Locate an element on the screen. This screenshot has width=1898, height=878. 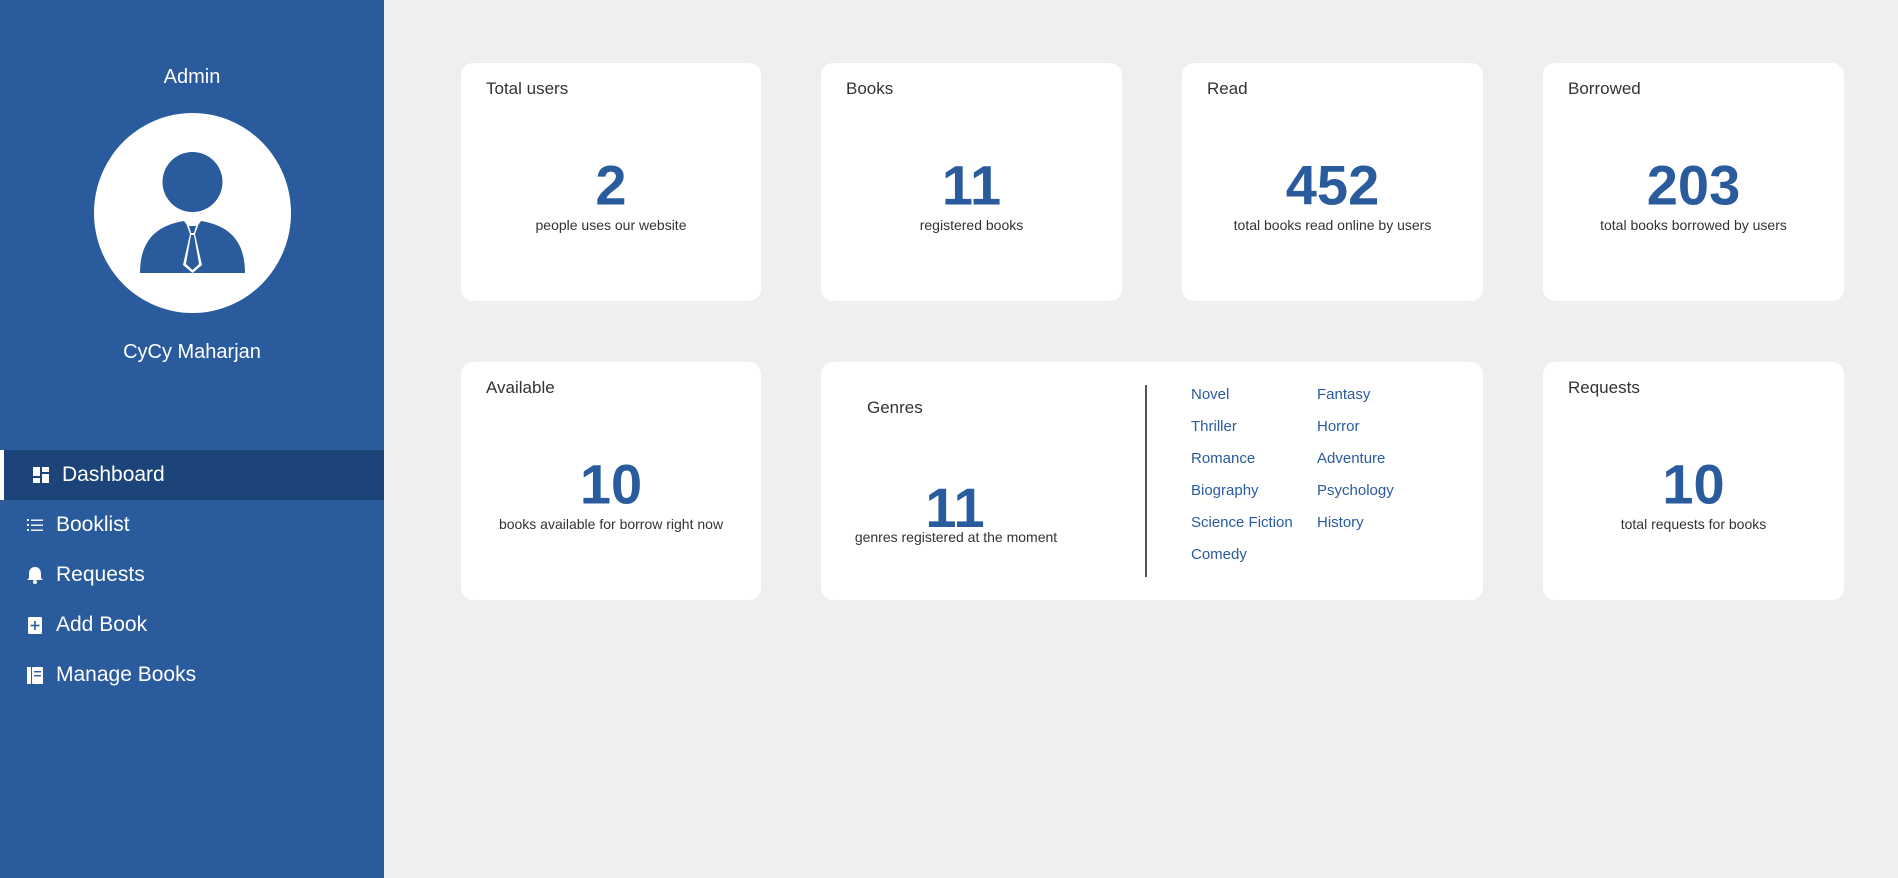
books-count: 11 is located at coordinates (971, 185).